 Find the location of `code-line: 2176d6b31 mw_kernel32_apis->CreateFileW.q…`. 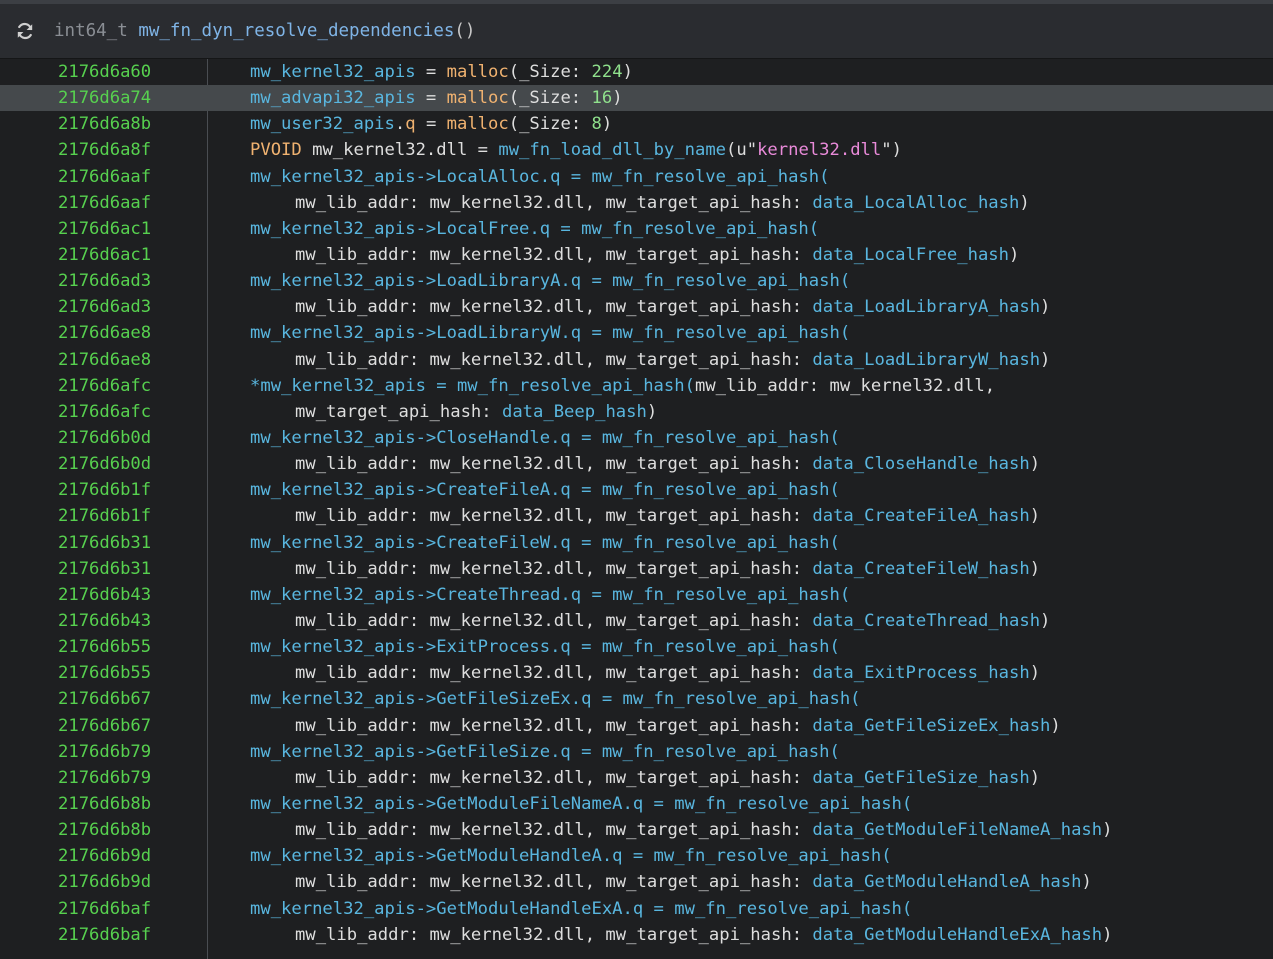

code-line: 2176d6b31 mw_kernel32_apis->CreateFileW.q… is located at coordinates (636, 543).